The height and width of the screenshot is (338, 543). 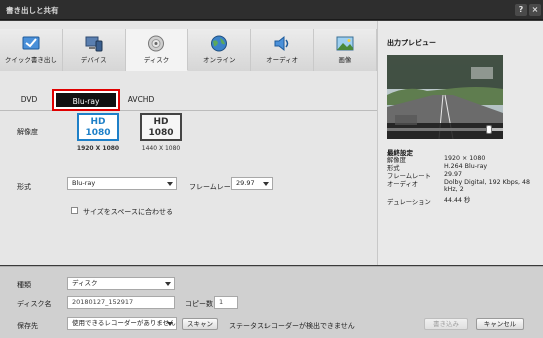 I want to click on save-to-label: 保存先, so click(x=27, y=326).